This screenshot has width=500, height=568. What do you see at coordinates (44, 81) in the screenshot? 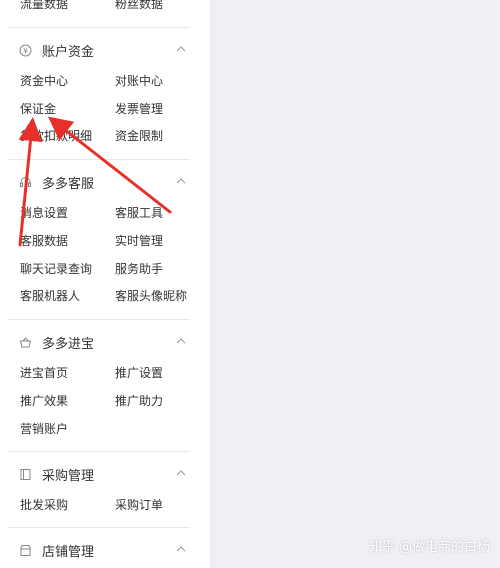
I see `menu-item-funds-center: 资金中心` at bounding box center [44, 81].